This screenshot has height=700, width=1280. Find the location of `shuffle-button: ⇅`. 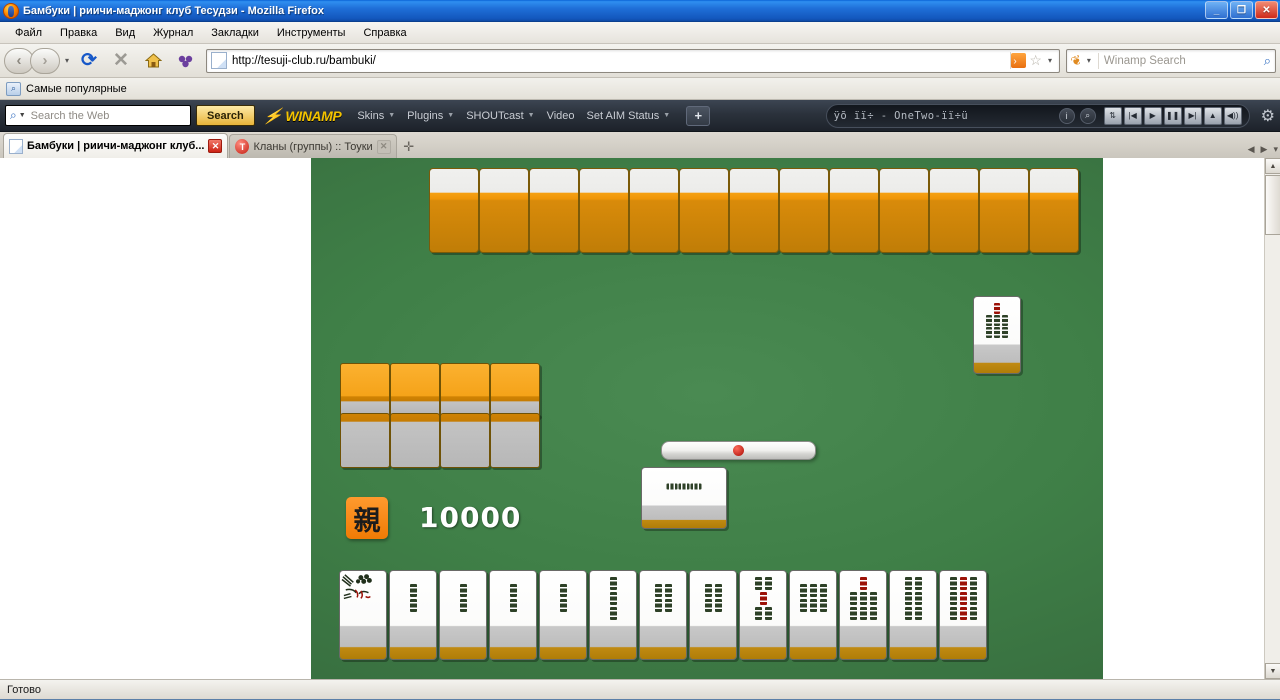

shuffle-button: ⇅ is located at coordinates (1112, 115).